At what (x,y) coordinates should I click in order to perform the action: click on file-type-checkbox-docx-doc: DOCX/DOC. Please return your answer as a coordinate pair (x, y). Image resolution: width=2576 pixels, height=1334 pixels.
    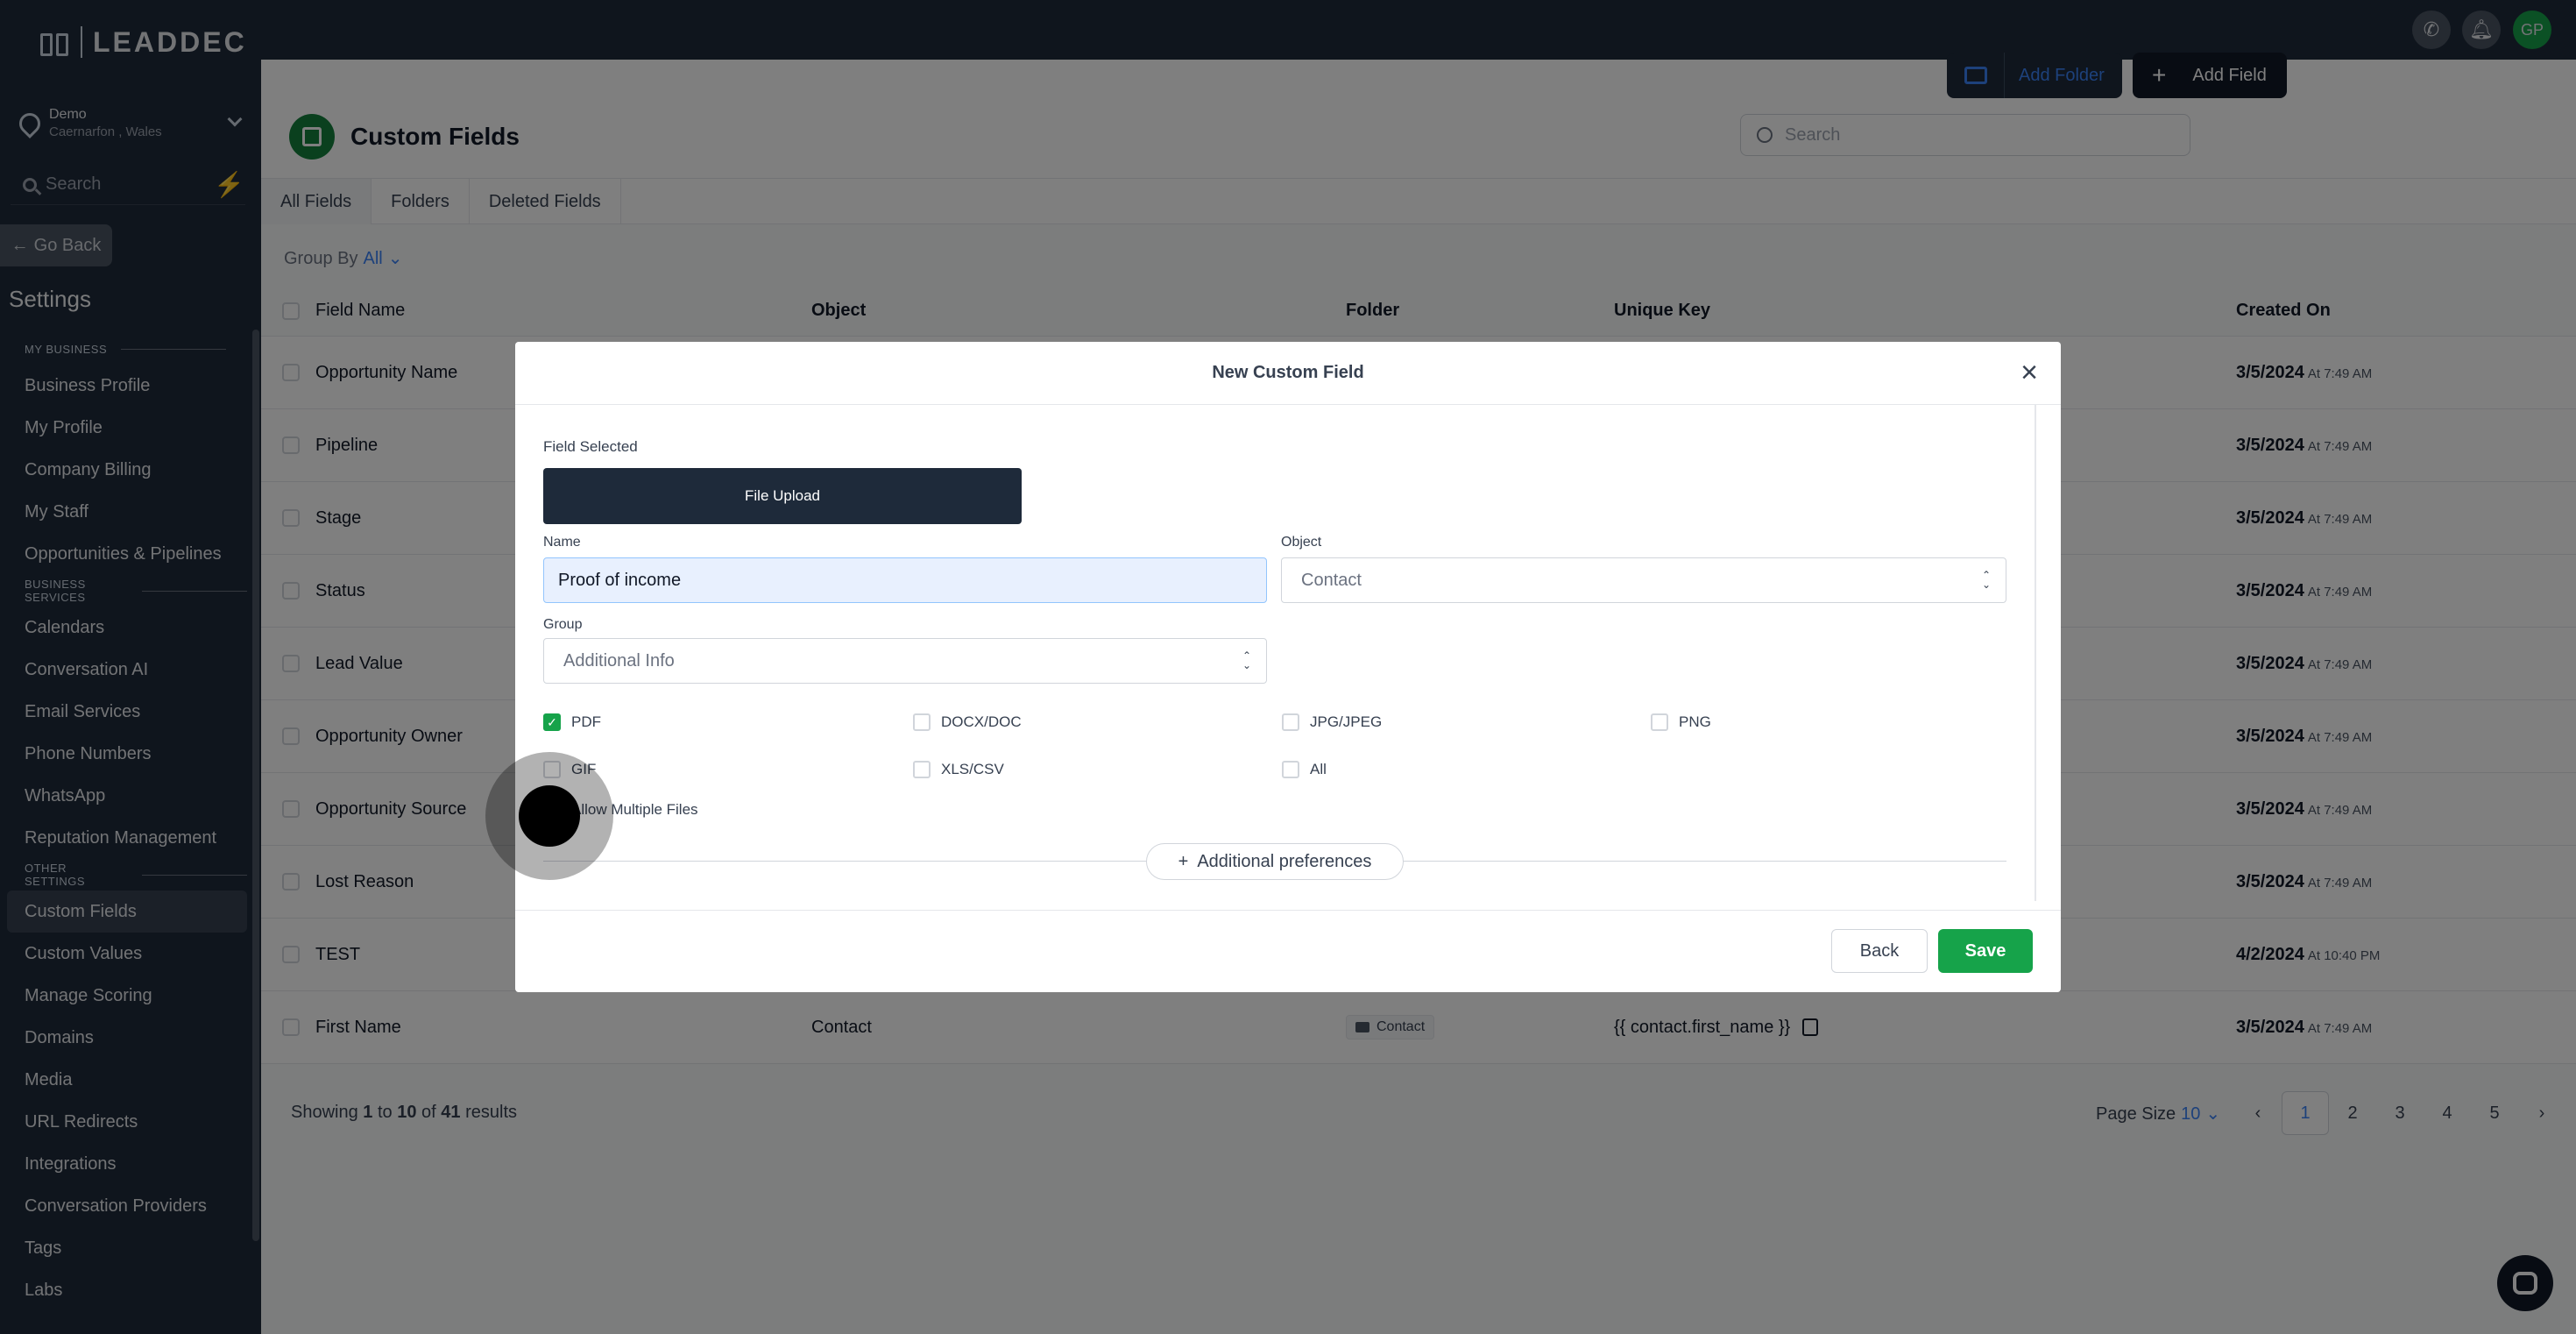
    Looking at the image, I should click on (967, 722).